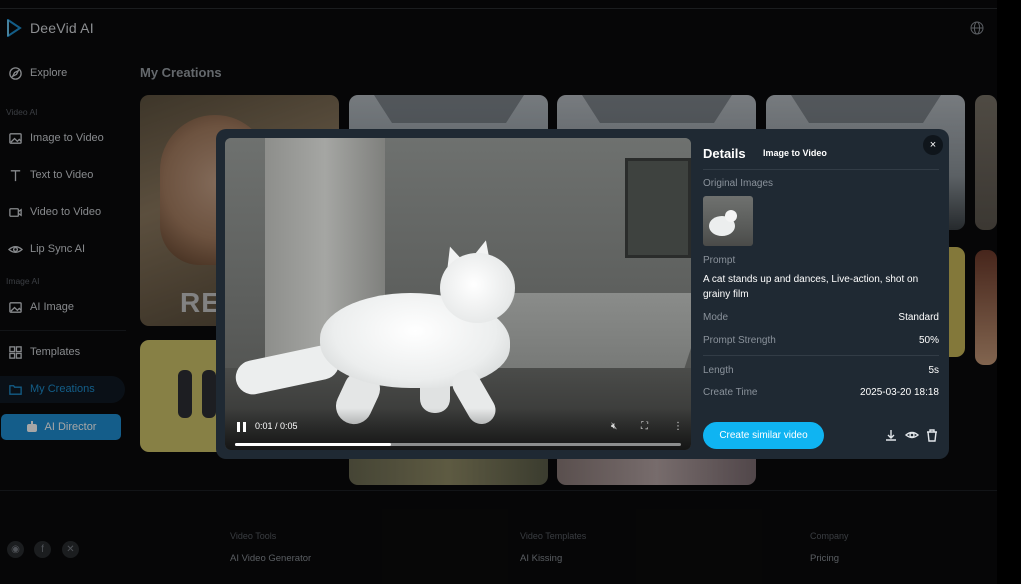  What do you see at coordinates (313, 444) in the screenshot?
I see `video-progress-fill` at bounding box center [313, 444].